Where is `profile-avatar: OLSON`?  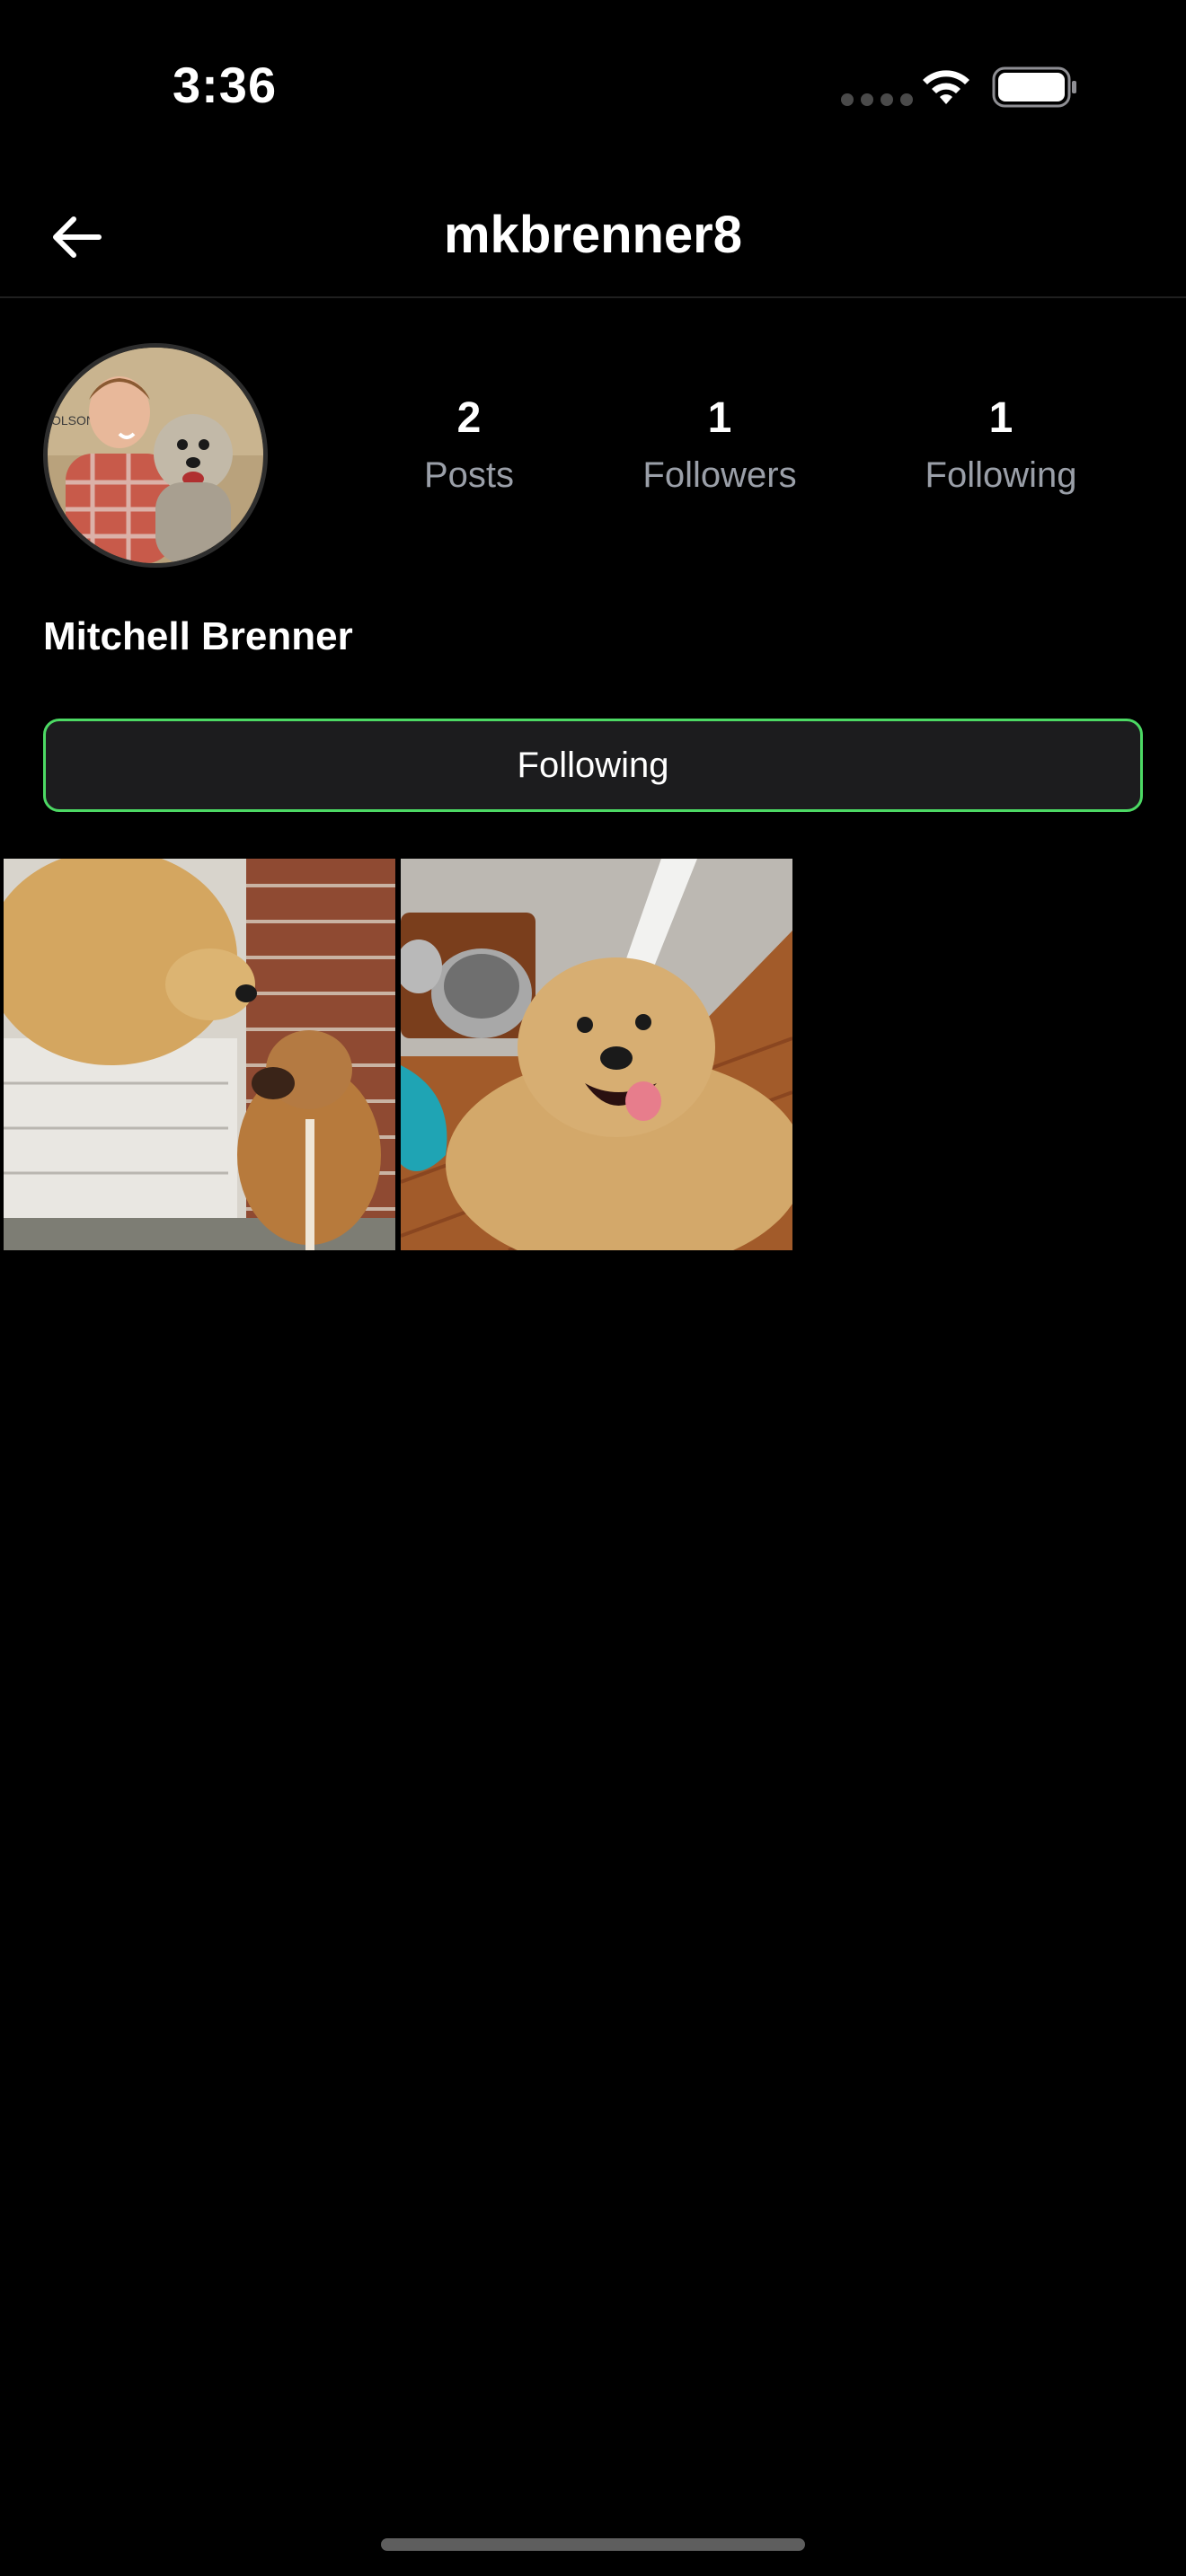 profile-avatar: OLSON is located at coordinates (155, 455).